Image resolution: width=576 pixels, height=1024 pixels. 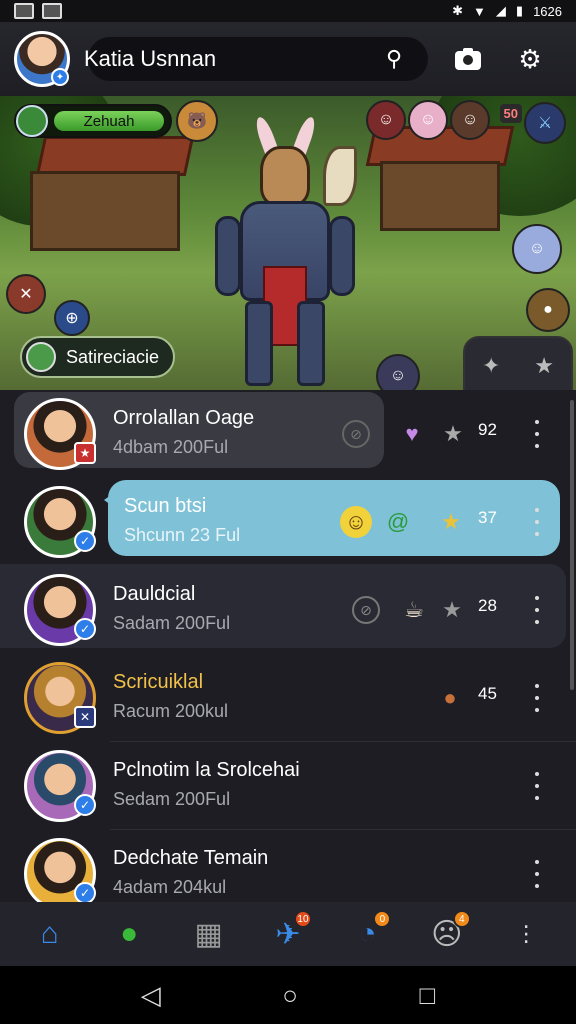 What do you see at coordinates (510, 113) in the screenshot?
I see `level-tag: 50` at bounding box center [510, 113].